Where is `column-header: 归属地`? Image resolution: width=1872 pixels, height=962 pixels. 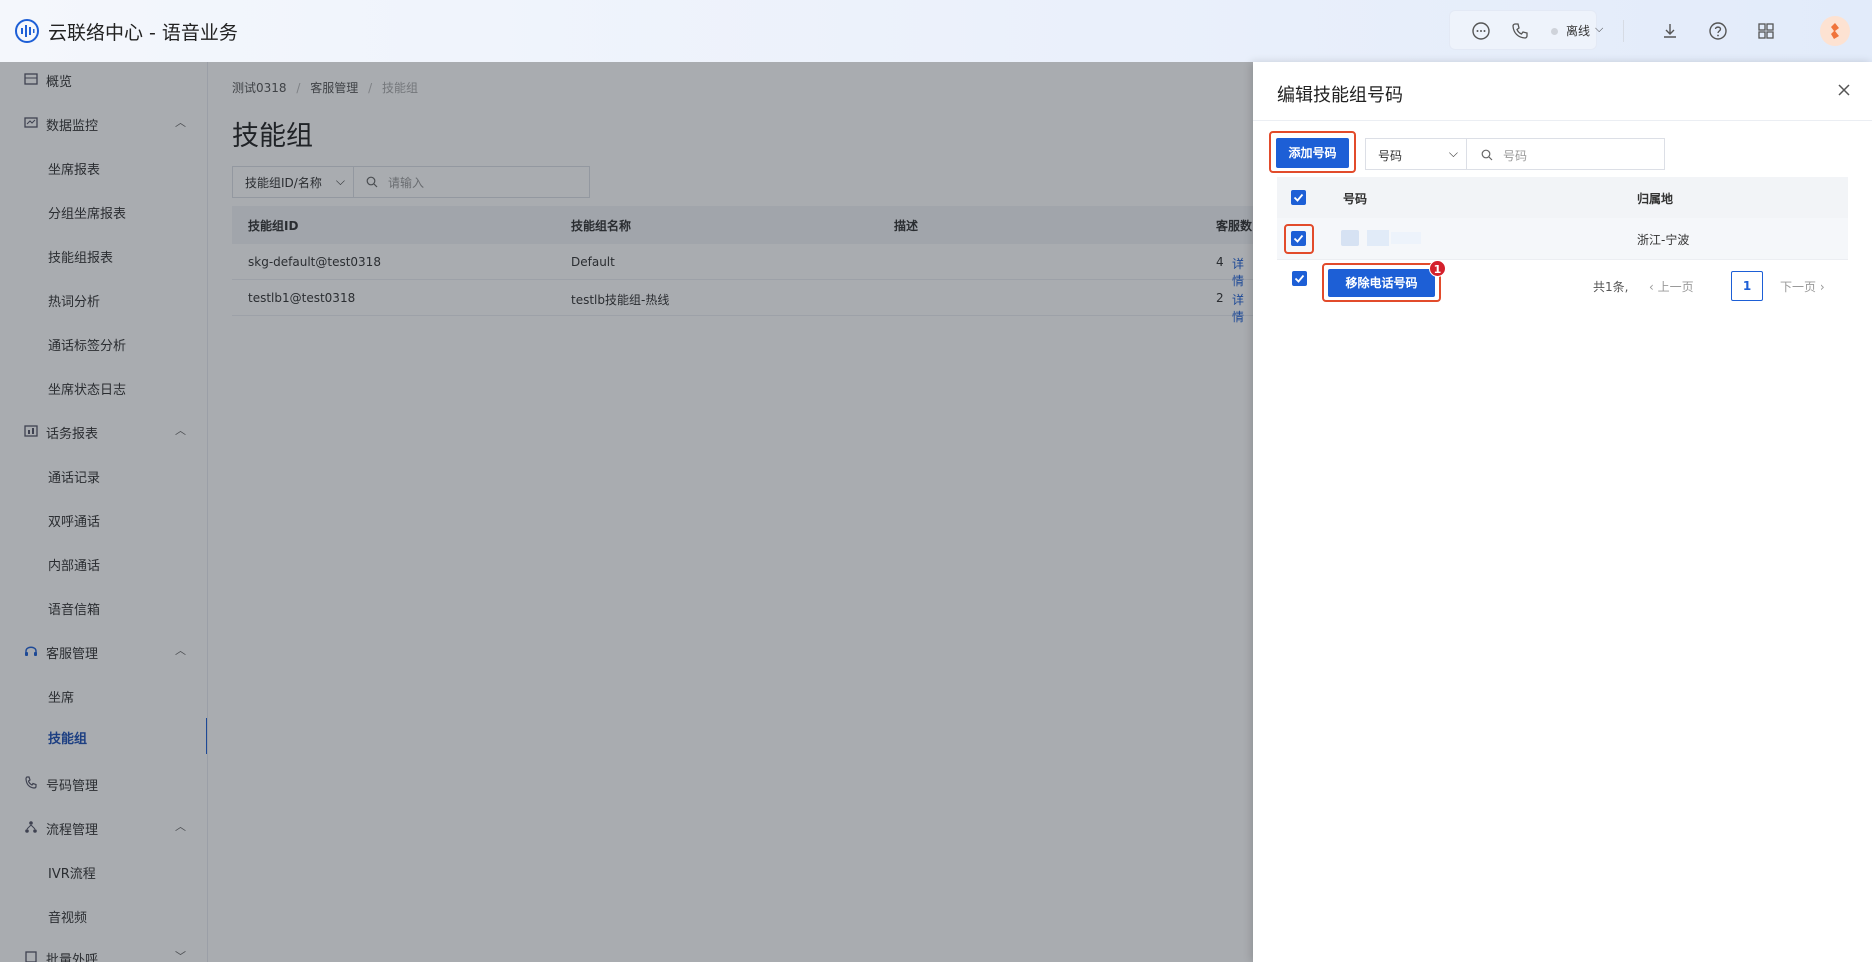 column-header: 归属地 is located at coordinates (1655, 199).